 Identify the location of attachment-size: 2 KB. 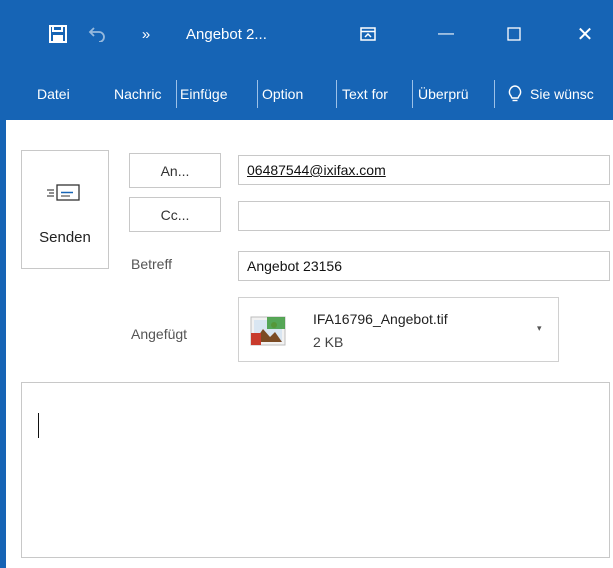
(328, 342).